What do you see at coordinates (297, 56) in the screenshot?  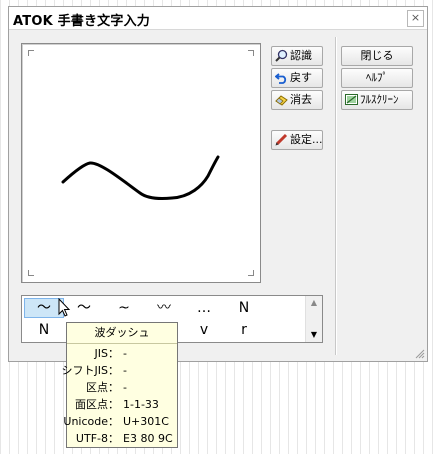 I see `recognize-button: 認識` at bounding box center [297, 56].